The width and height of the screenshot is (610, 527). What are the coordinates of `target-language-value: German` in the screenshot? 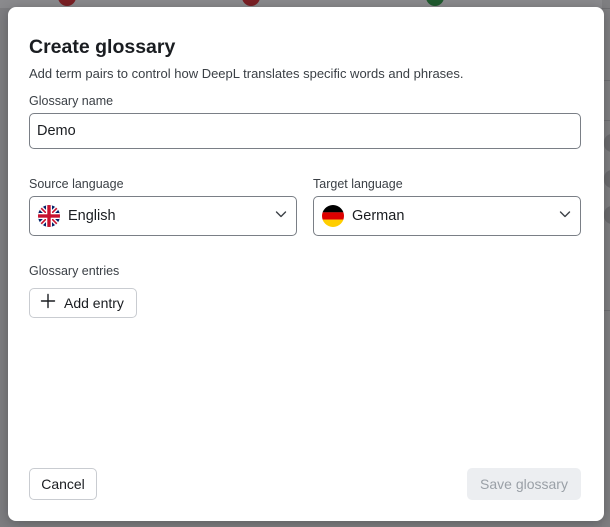 It's located at (378, 216).